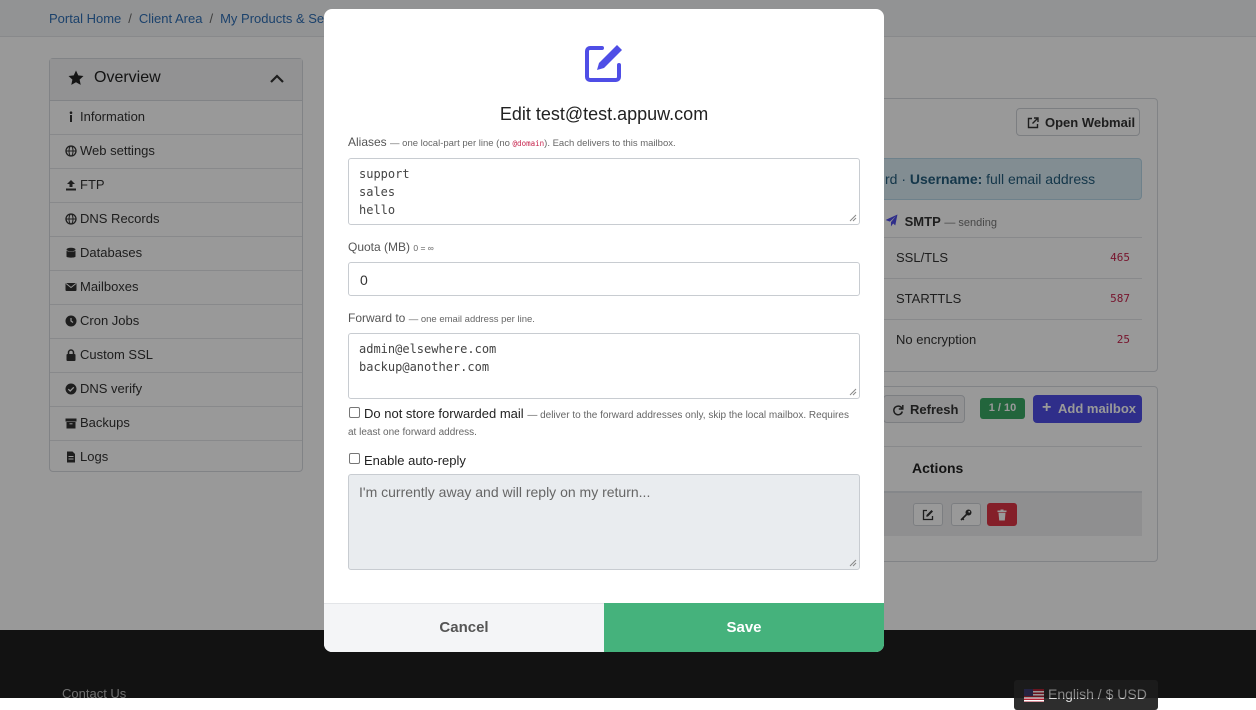 The width and height of the screenshot is (1256, 710). Describe the element at coordinates (354, 412) in the screenshot. I see `no-store-checkbox` at that location.